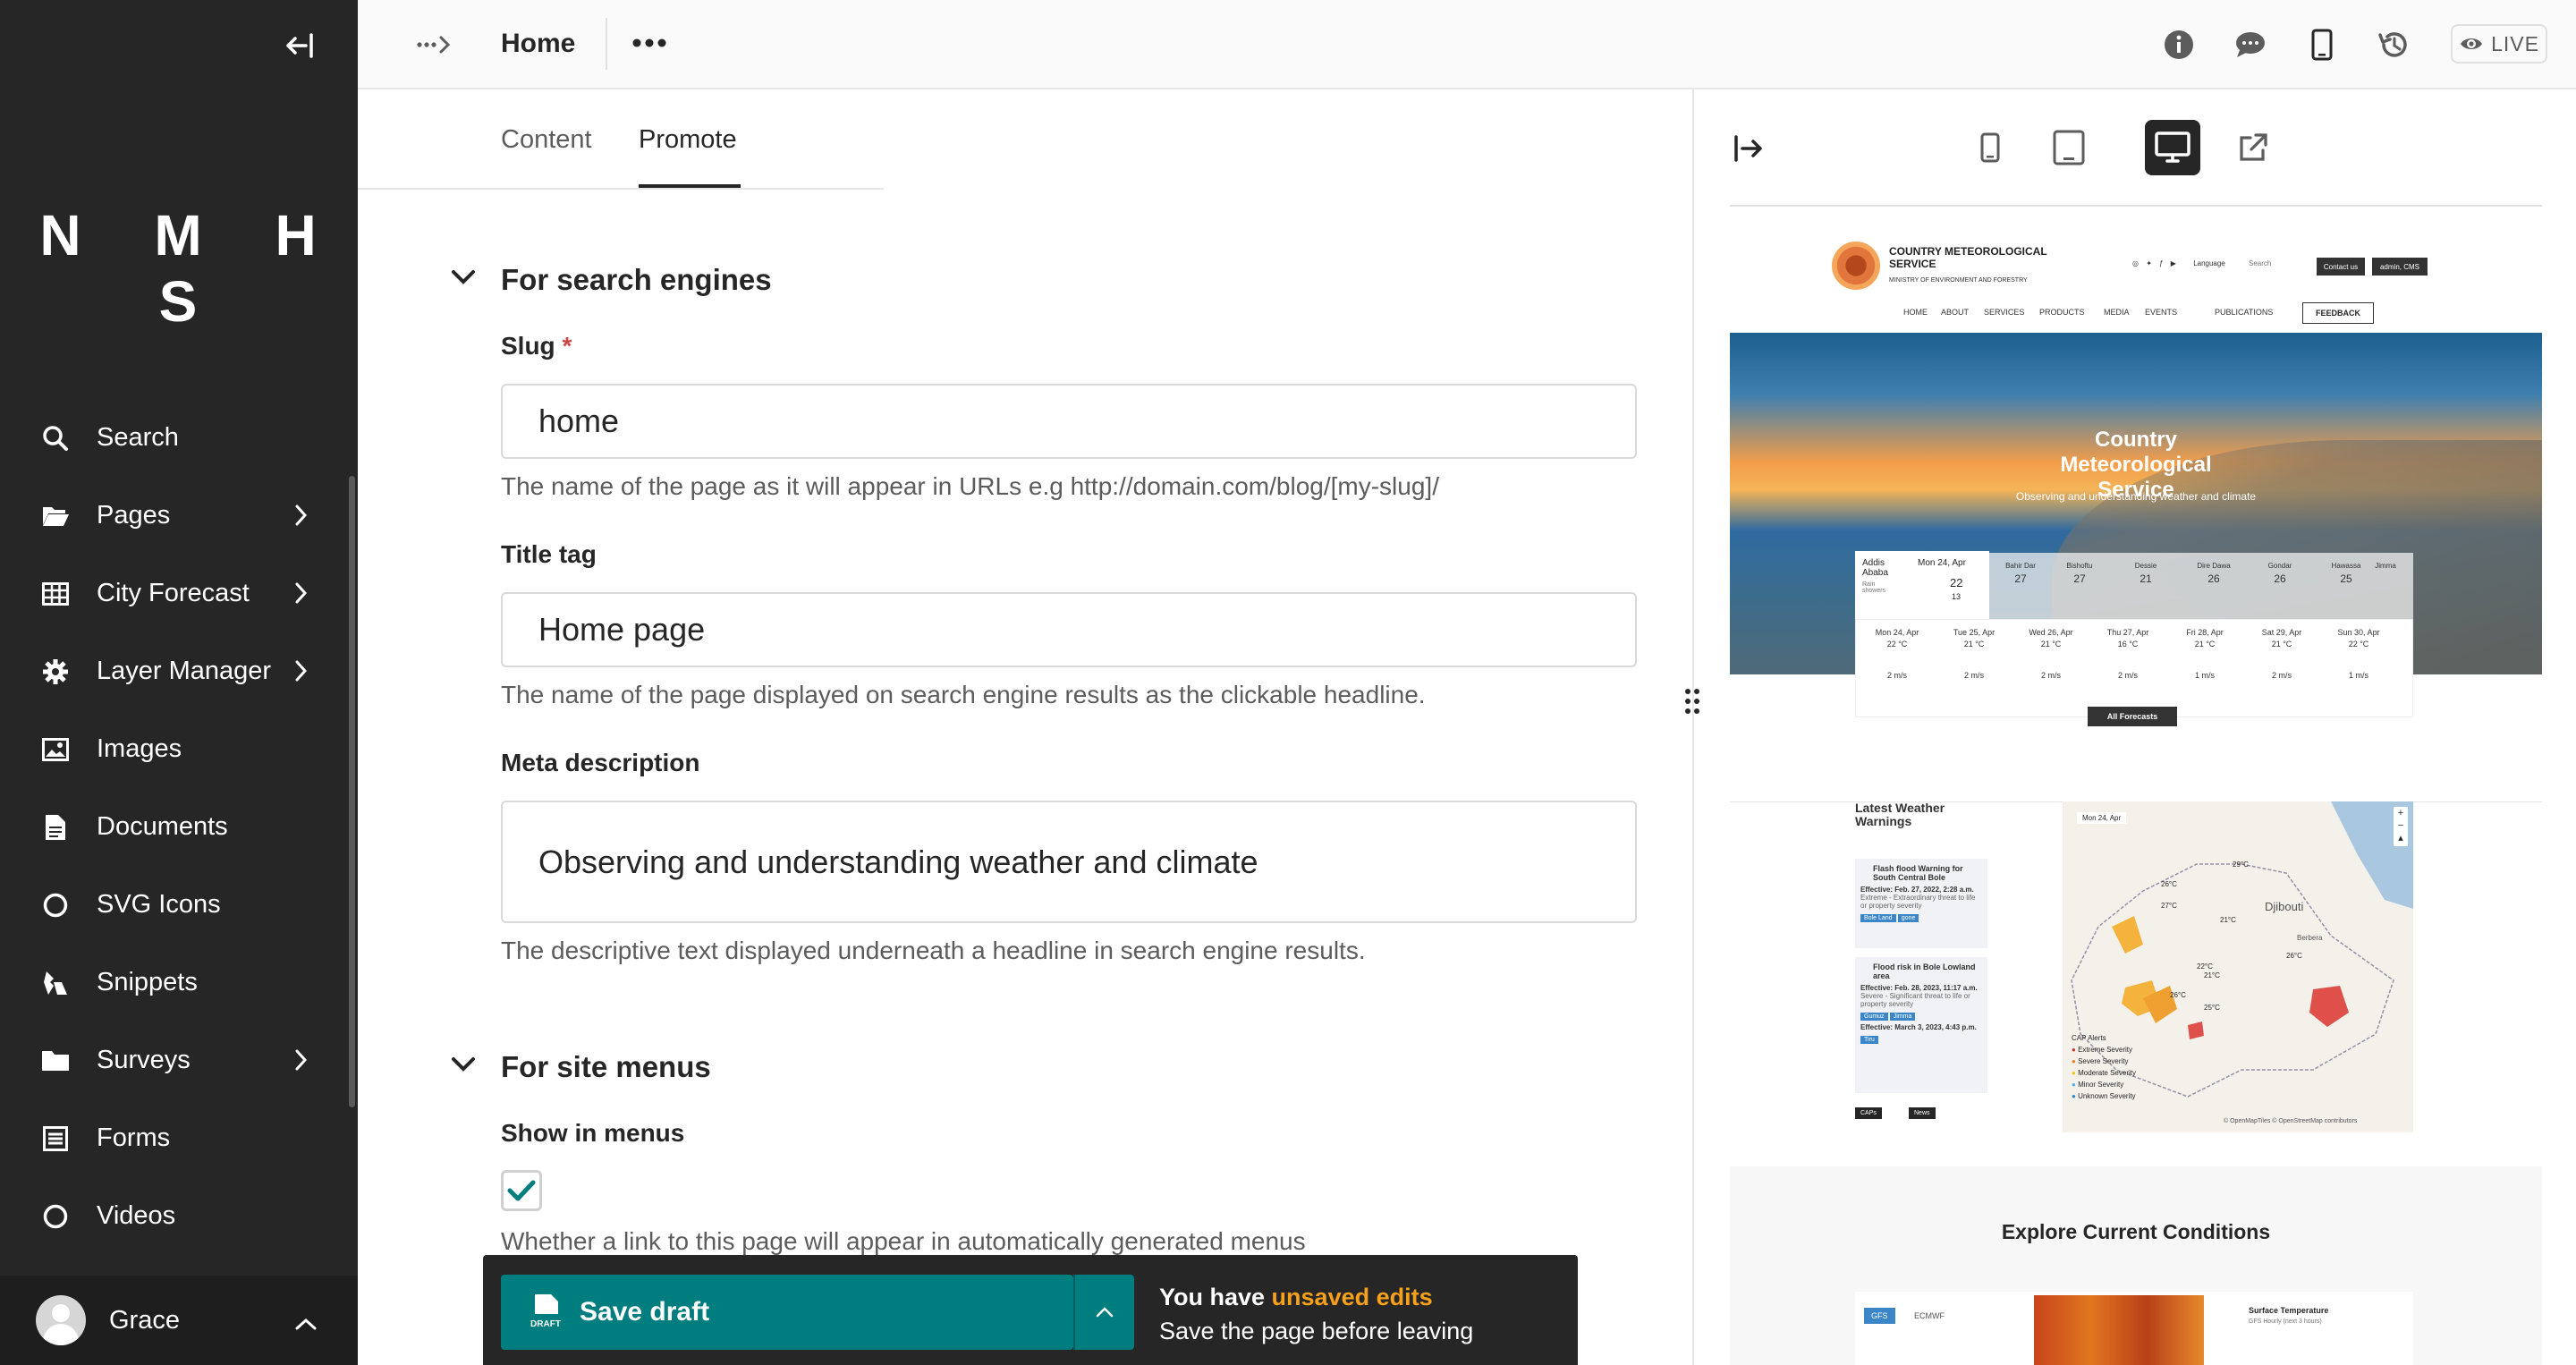 Image resolution: width=2576 pixels, height=1365 pixels. I want to click on sidebar-item-forms: Forms, so click(179, 1138).